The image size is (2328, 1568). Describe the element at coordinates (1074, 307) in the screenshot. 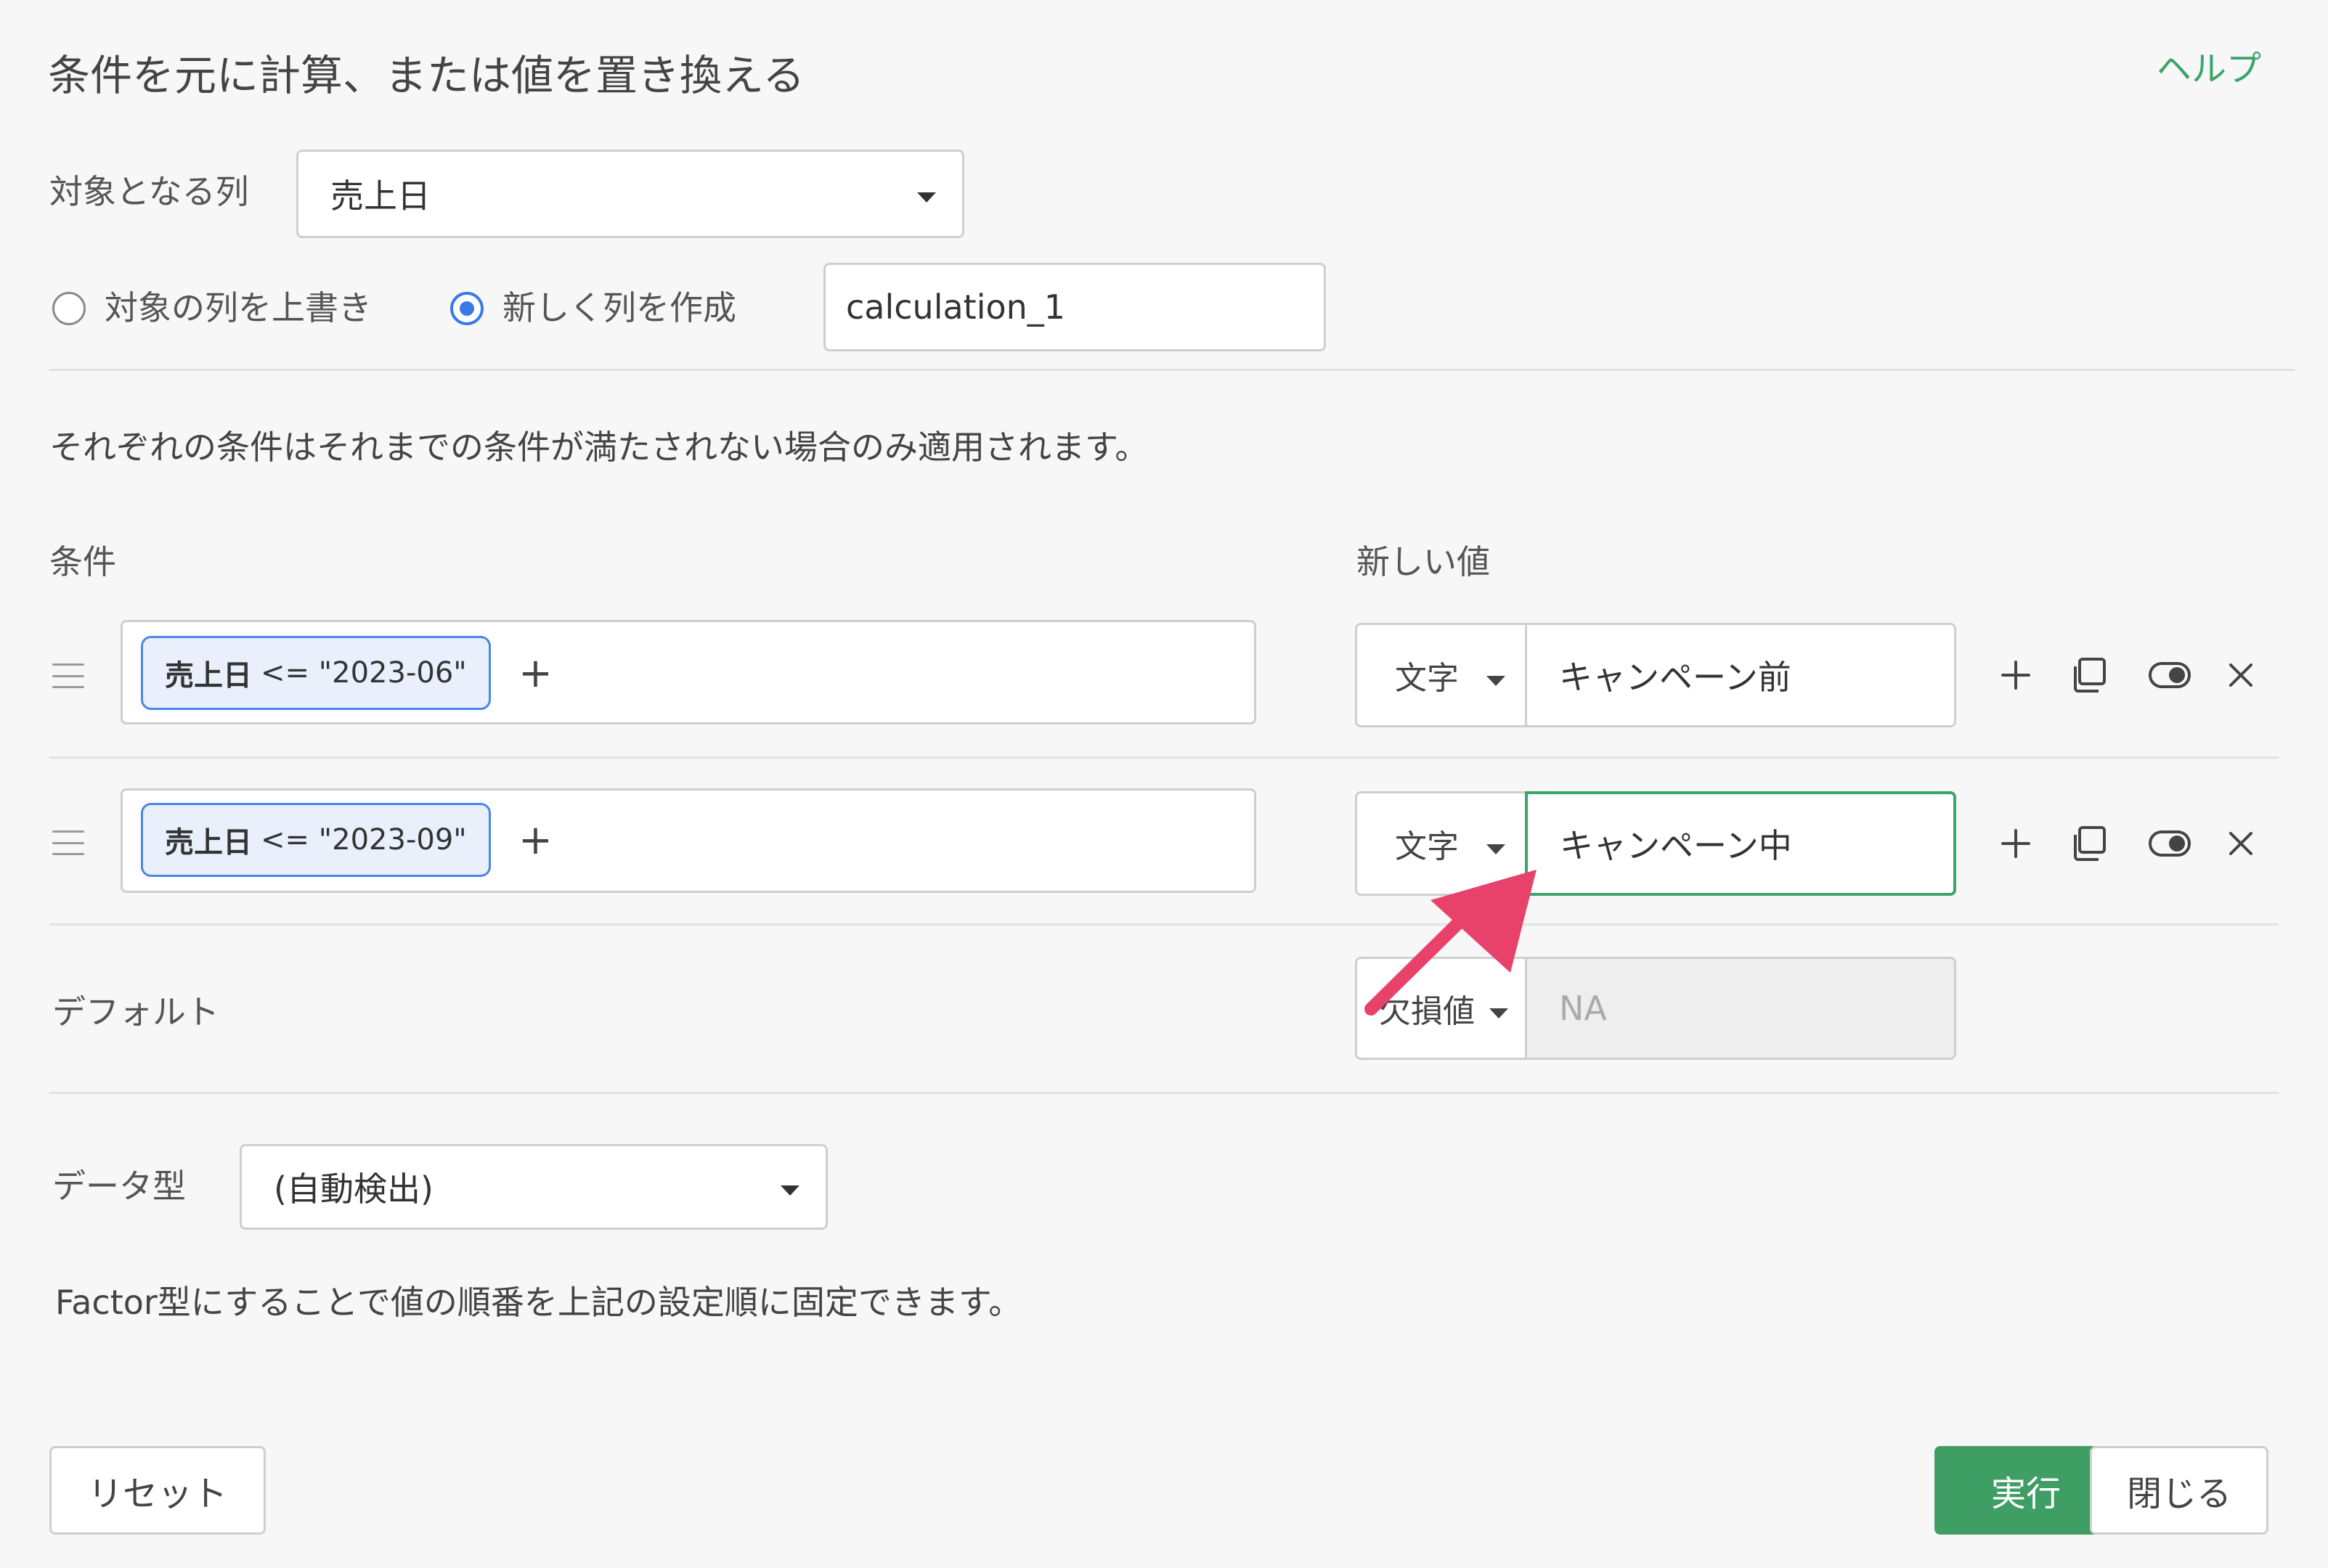

I see `new-column-name-input` at that location.